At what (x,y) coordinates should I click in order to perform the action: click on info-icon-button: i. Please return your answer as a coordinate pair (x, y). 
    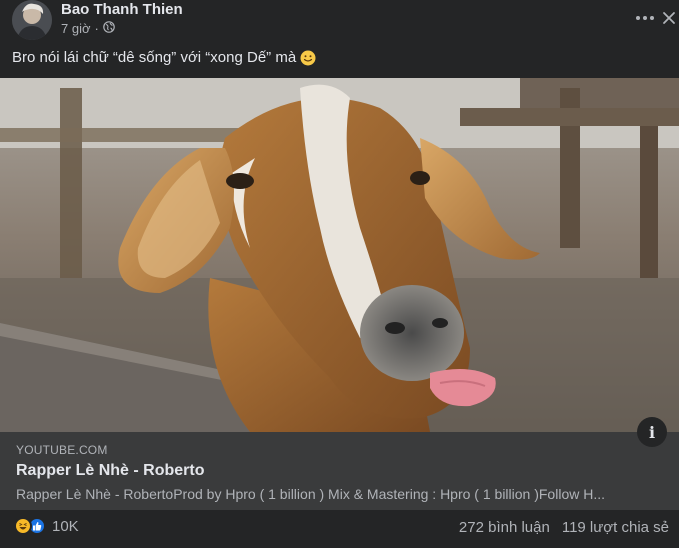
    Looking at the image, I should click on (652, 432).